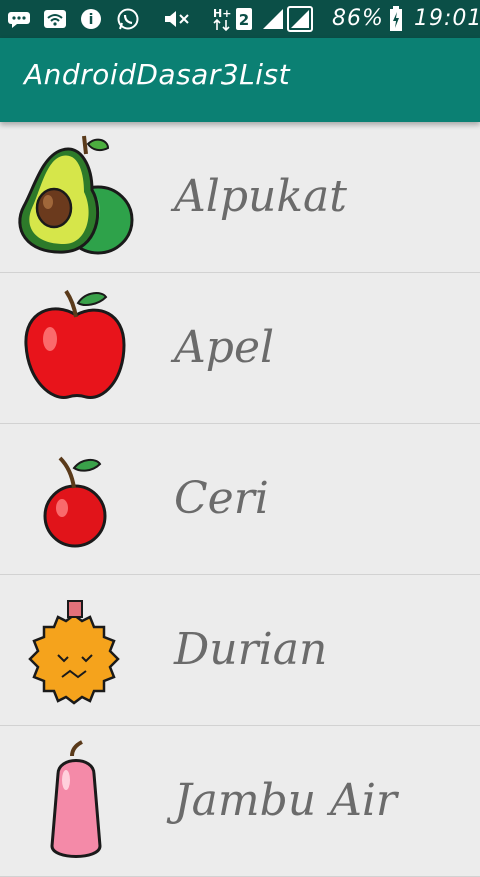  What do you see at coordinates (77, 348) in the screenshot?
I see `apple-icon` at bounding box center [77, 348].